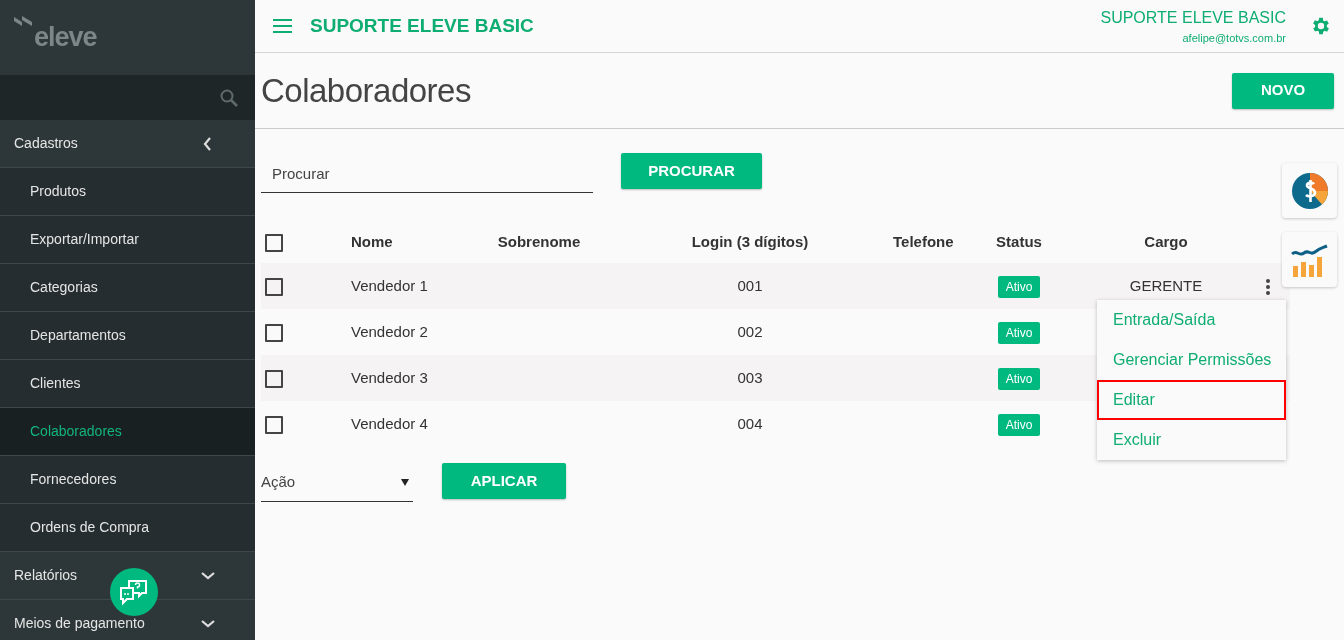 This screenshot has width=1344, height=640. I want to click on sidebar-item: Departamentos, so click(127, 336).